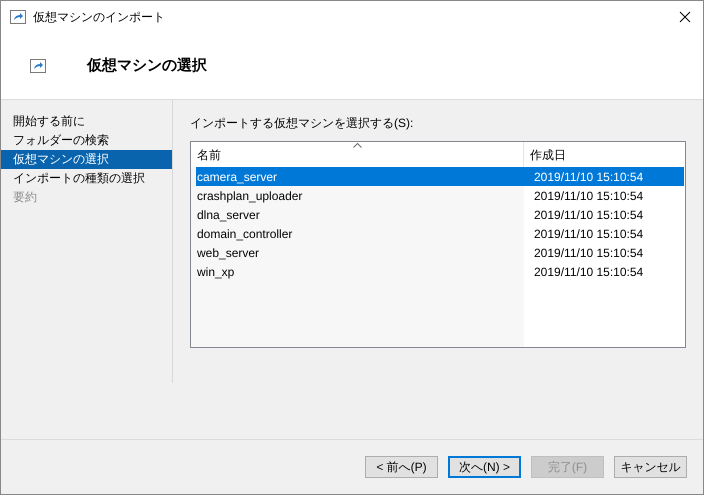 Image resolution: width=704 pixels, height=495 pixels. I want to click on list-prompt: インポートする仮想マシンを選択する(S):, so click(302, 123).